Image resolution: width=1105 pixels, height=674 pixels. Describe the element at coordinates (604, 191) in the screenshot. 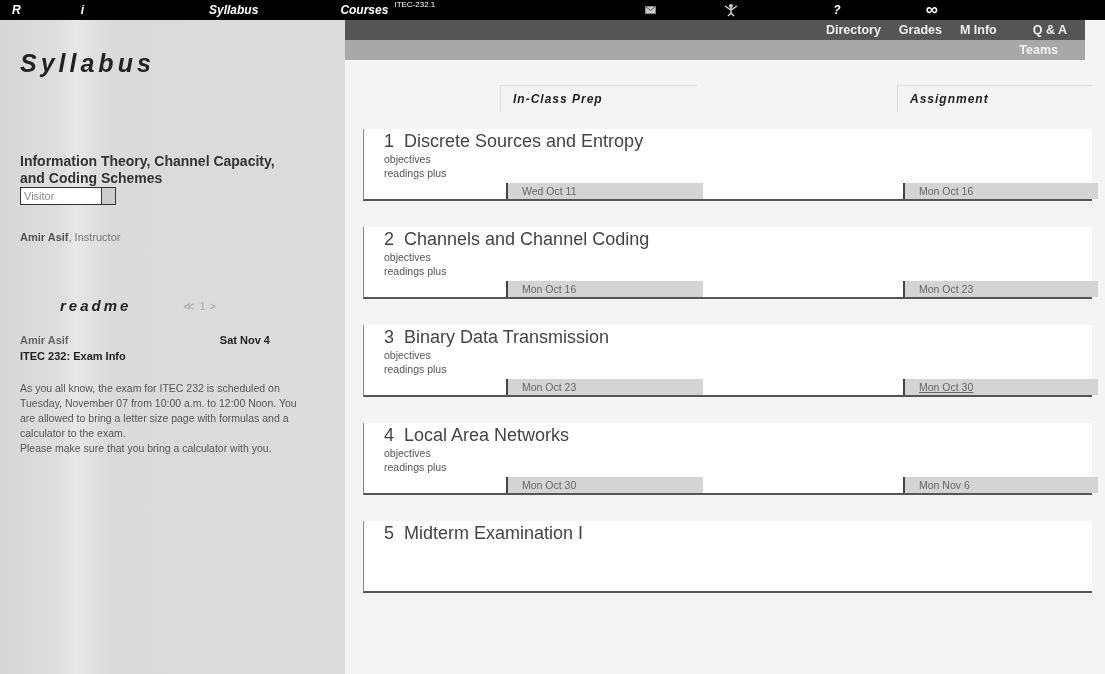

I see `prep-date: Wed Oct 11` at that location.